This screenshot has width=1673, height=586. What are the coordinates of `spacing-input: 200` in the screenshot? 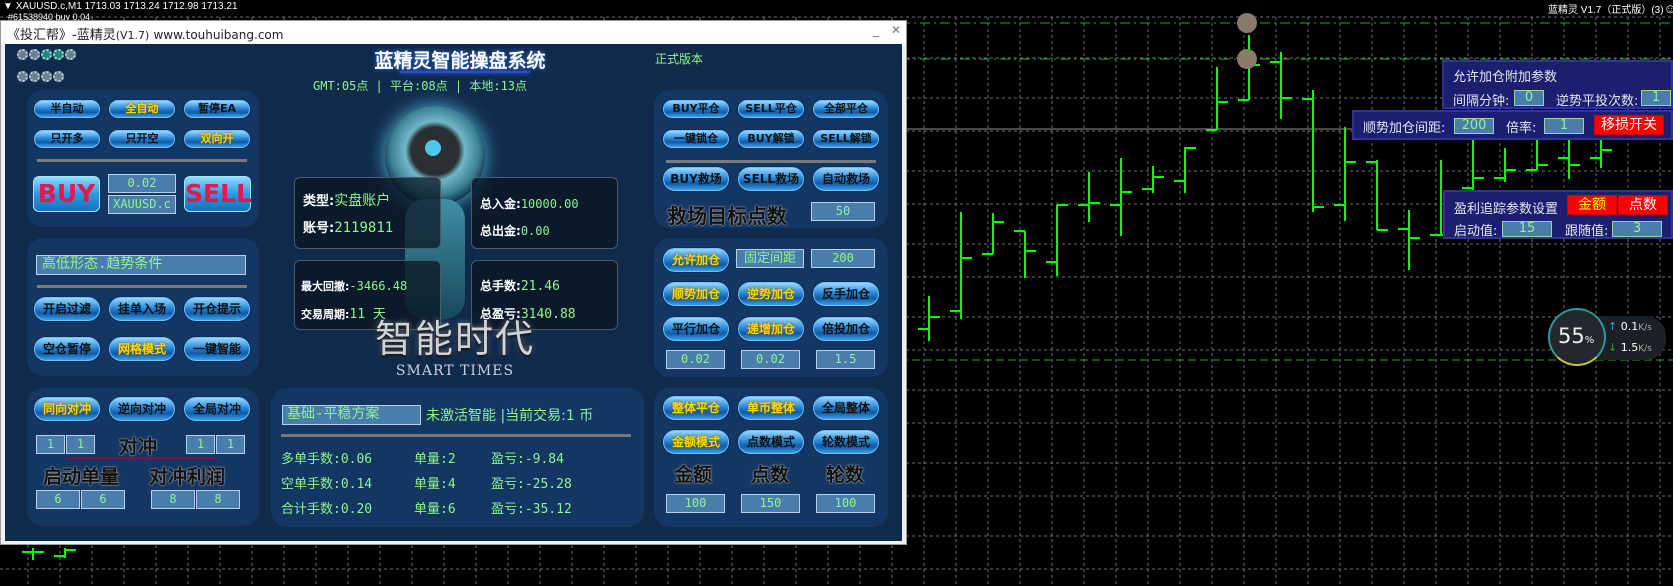 It's located at (1474, 126).